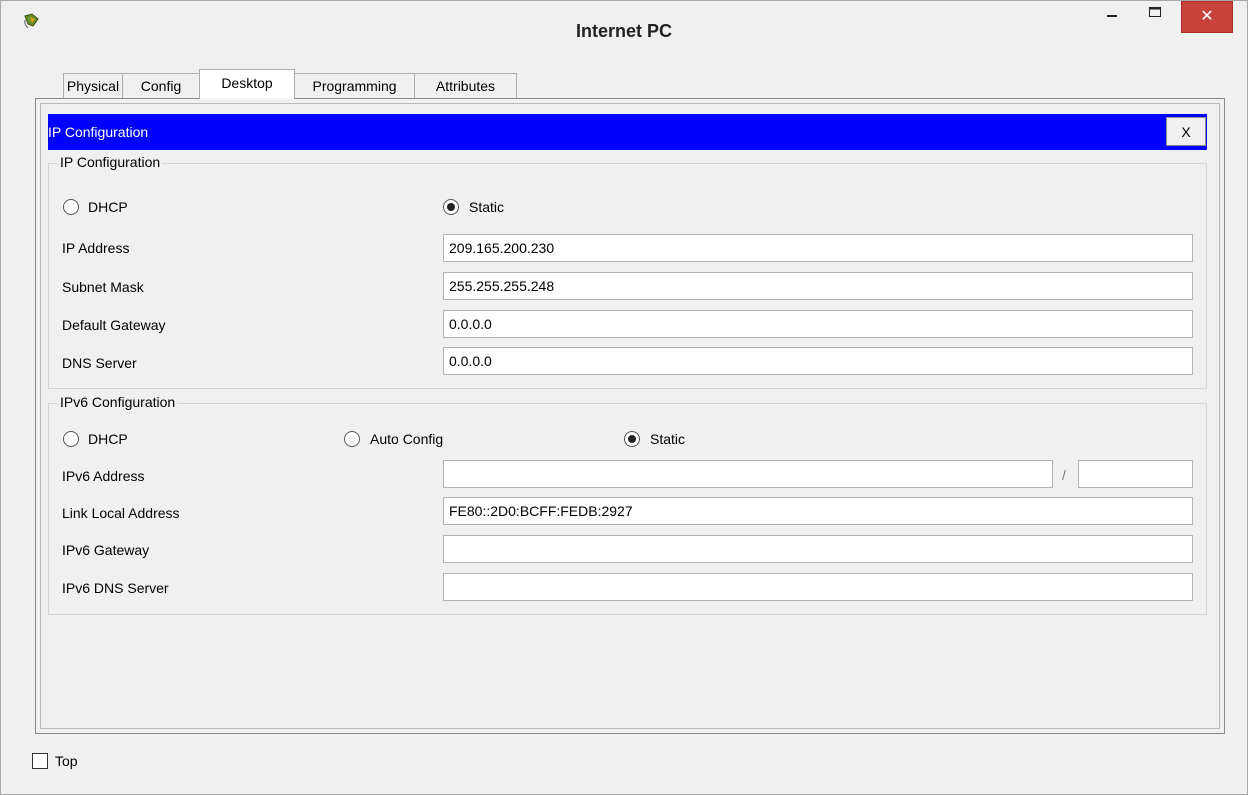 The width and height of the screenshot is (1248, 795). I want to click on ip-address-label: IP Address, so click(96, 248).